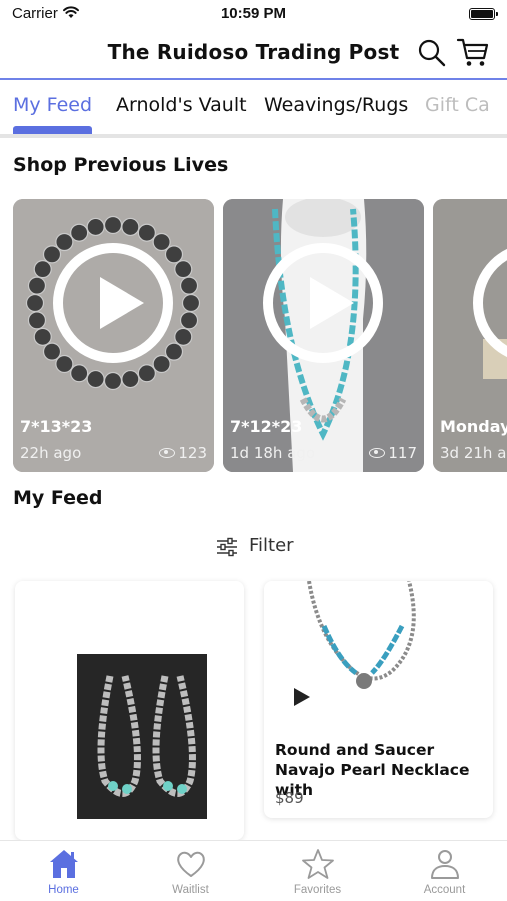 The height and width of the screenshot is (901, 507). I want to click on live-card: 7*13*23 22h ago 123, so click(113, 335).